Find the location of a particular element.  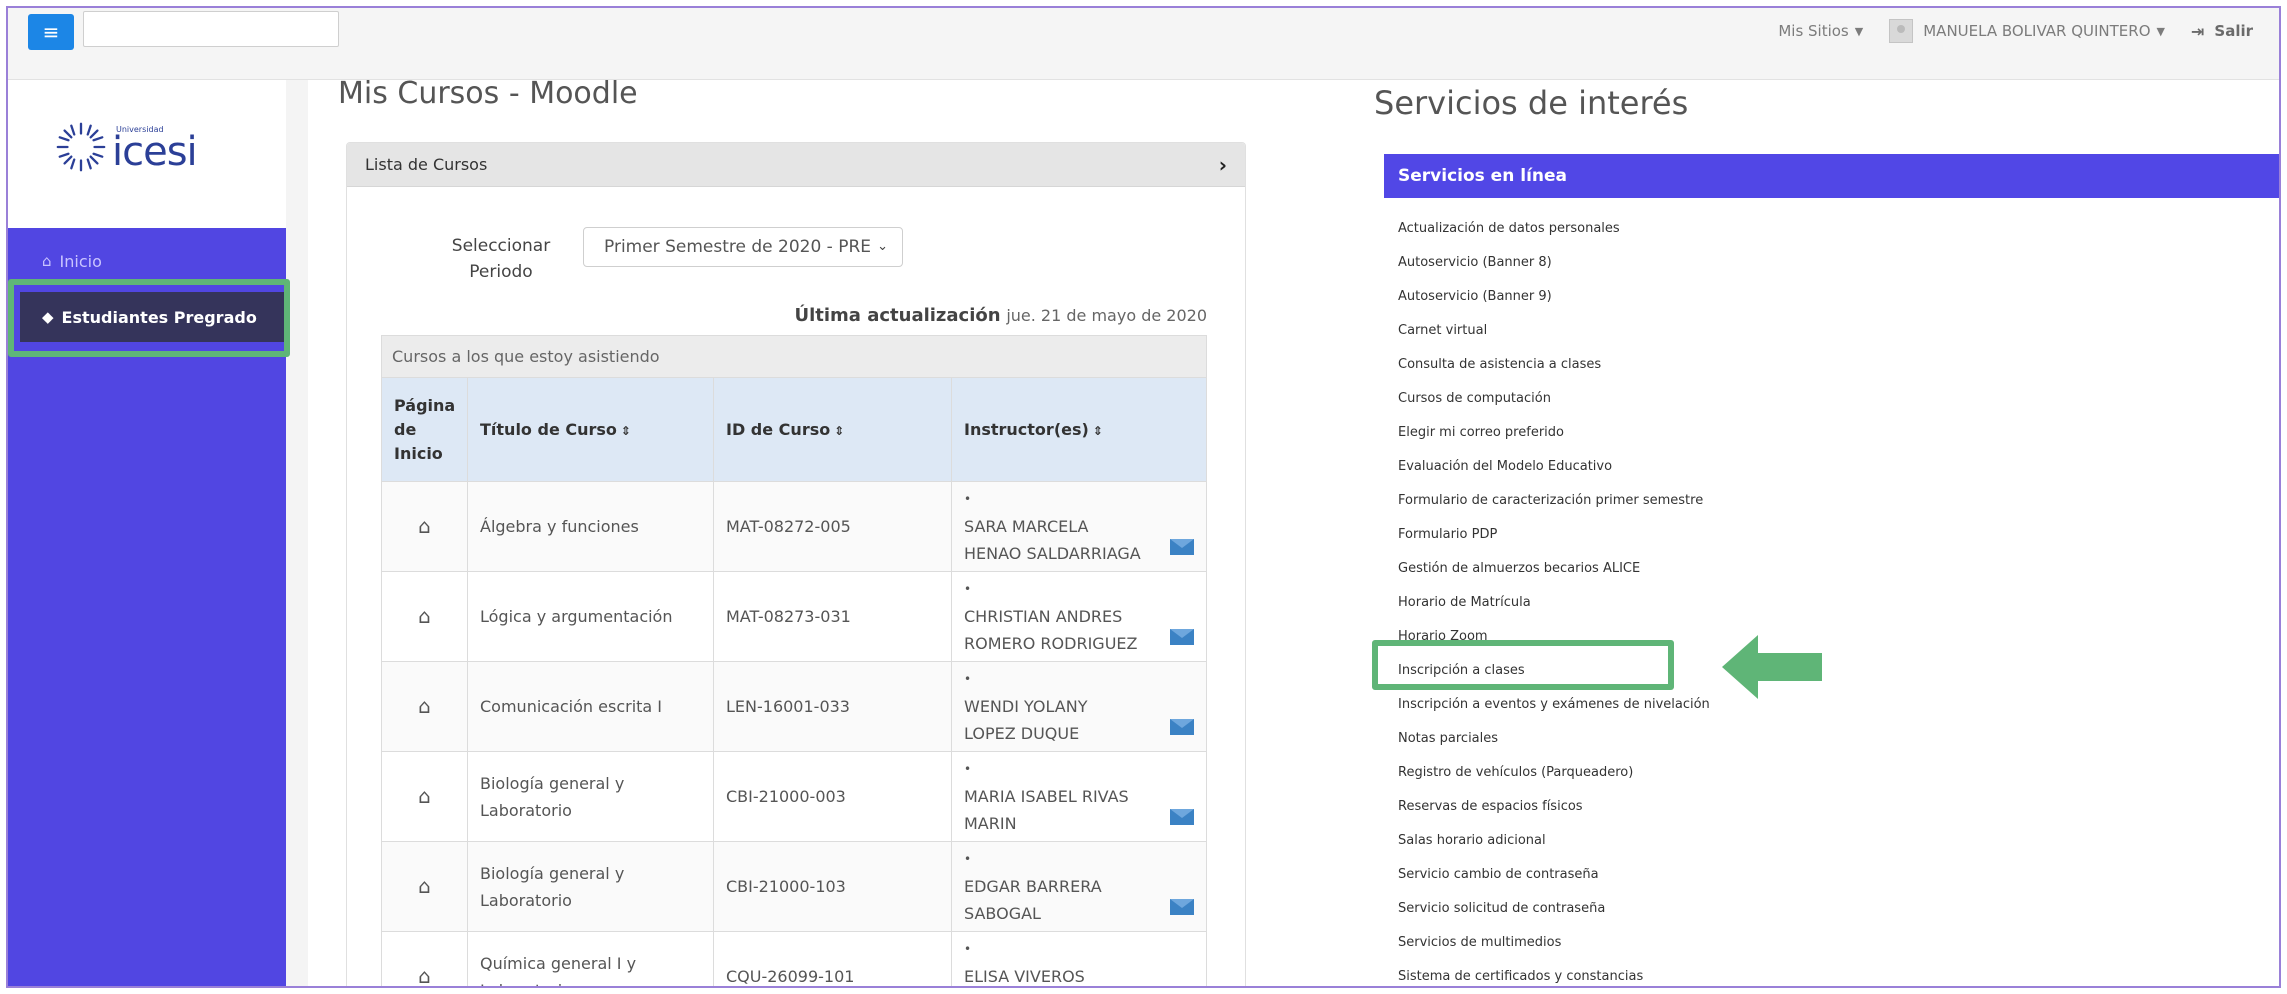

service-link: Autoservicio (Banner 9) is located at coordinates (1831, 297).